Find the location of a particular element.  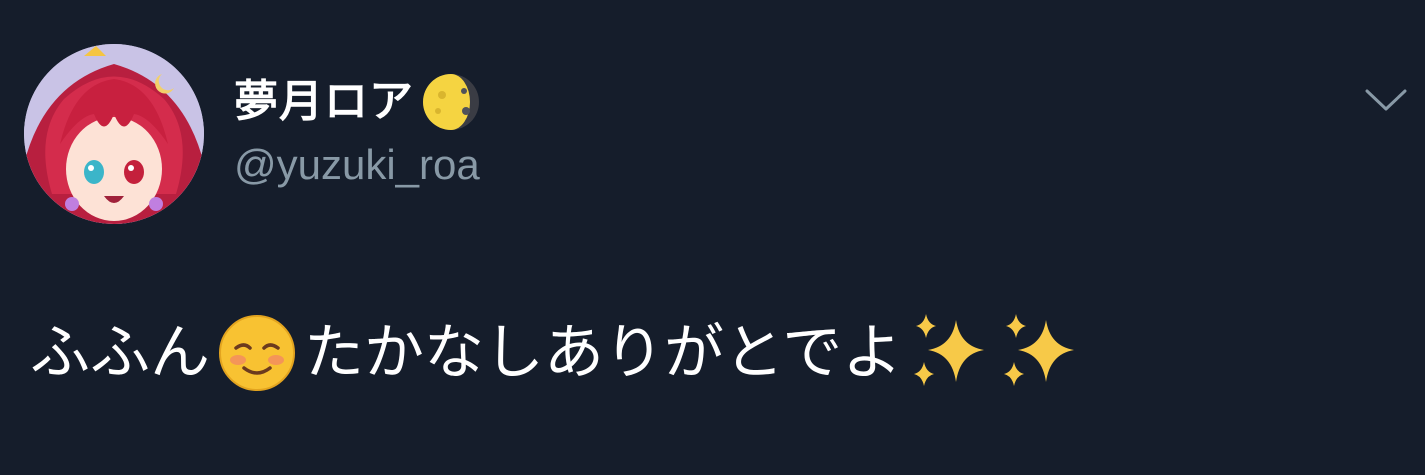

tweet-author: 夢月ロア @yuzuki_roa is located at coordinates (358, 127).